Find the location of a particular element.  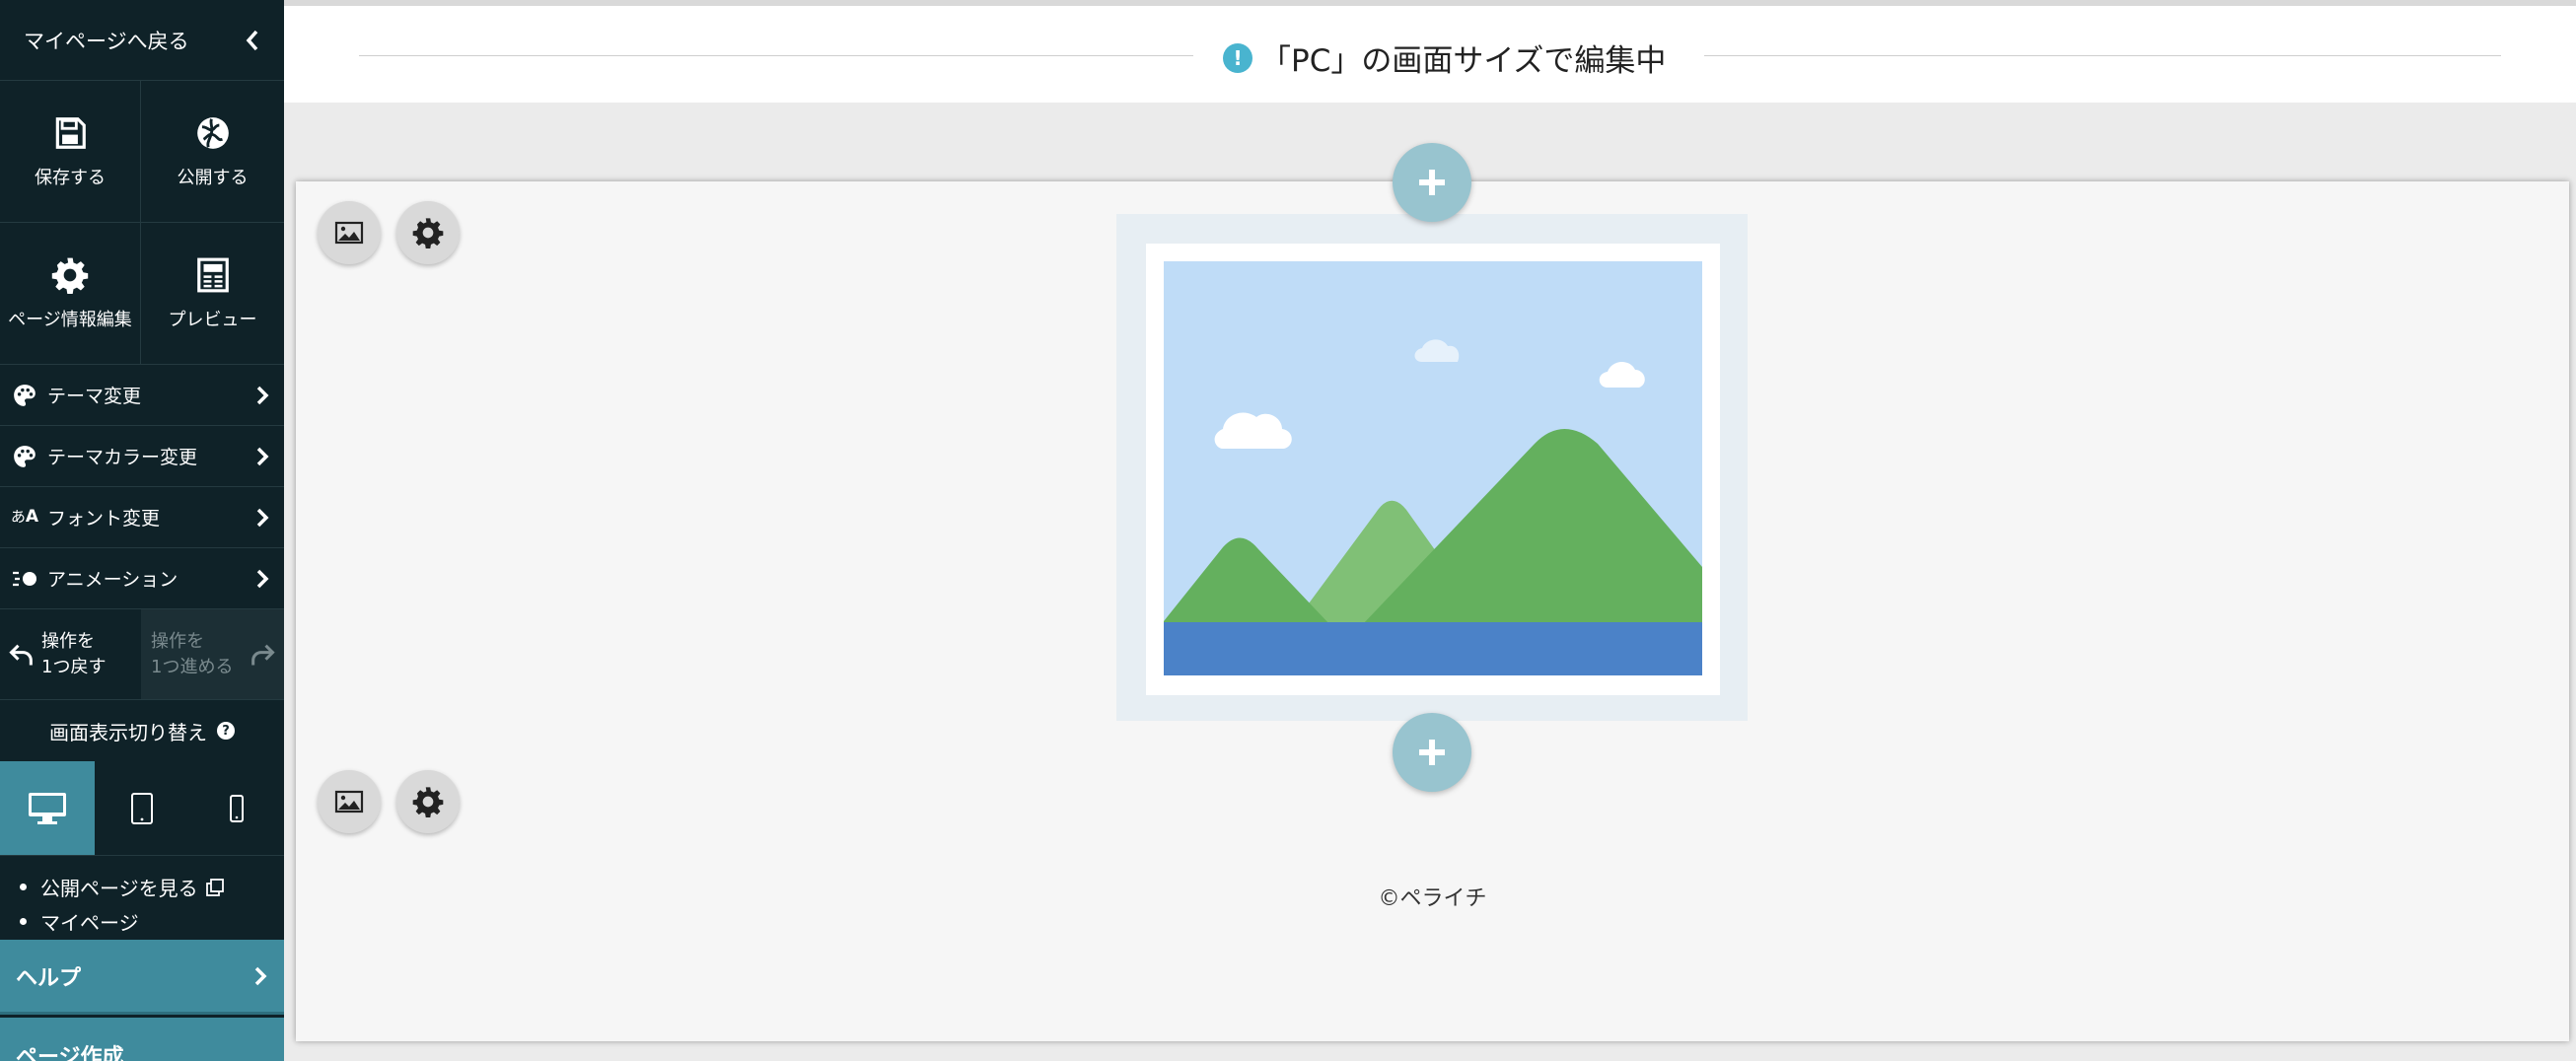

animation-menu: アニメーション is located at coordinates (142, 579).